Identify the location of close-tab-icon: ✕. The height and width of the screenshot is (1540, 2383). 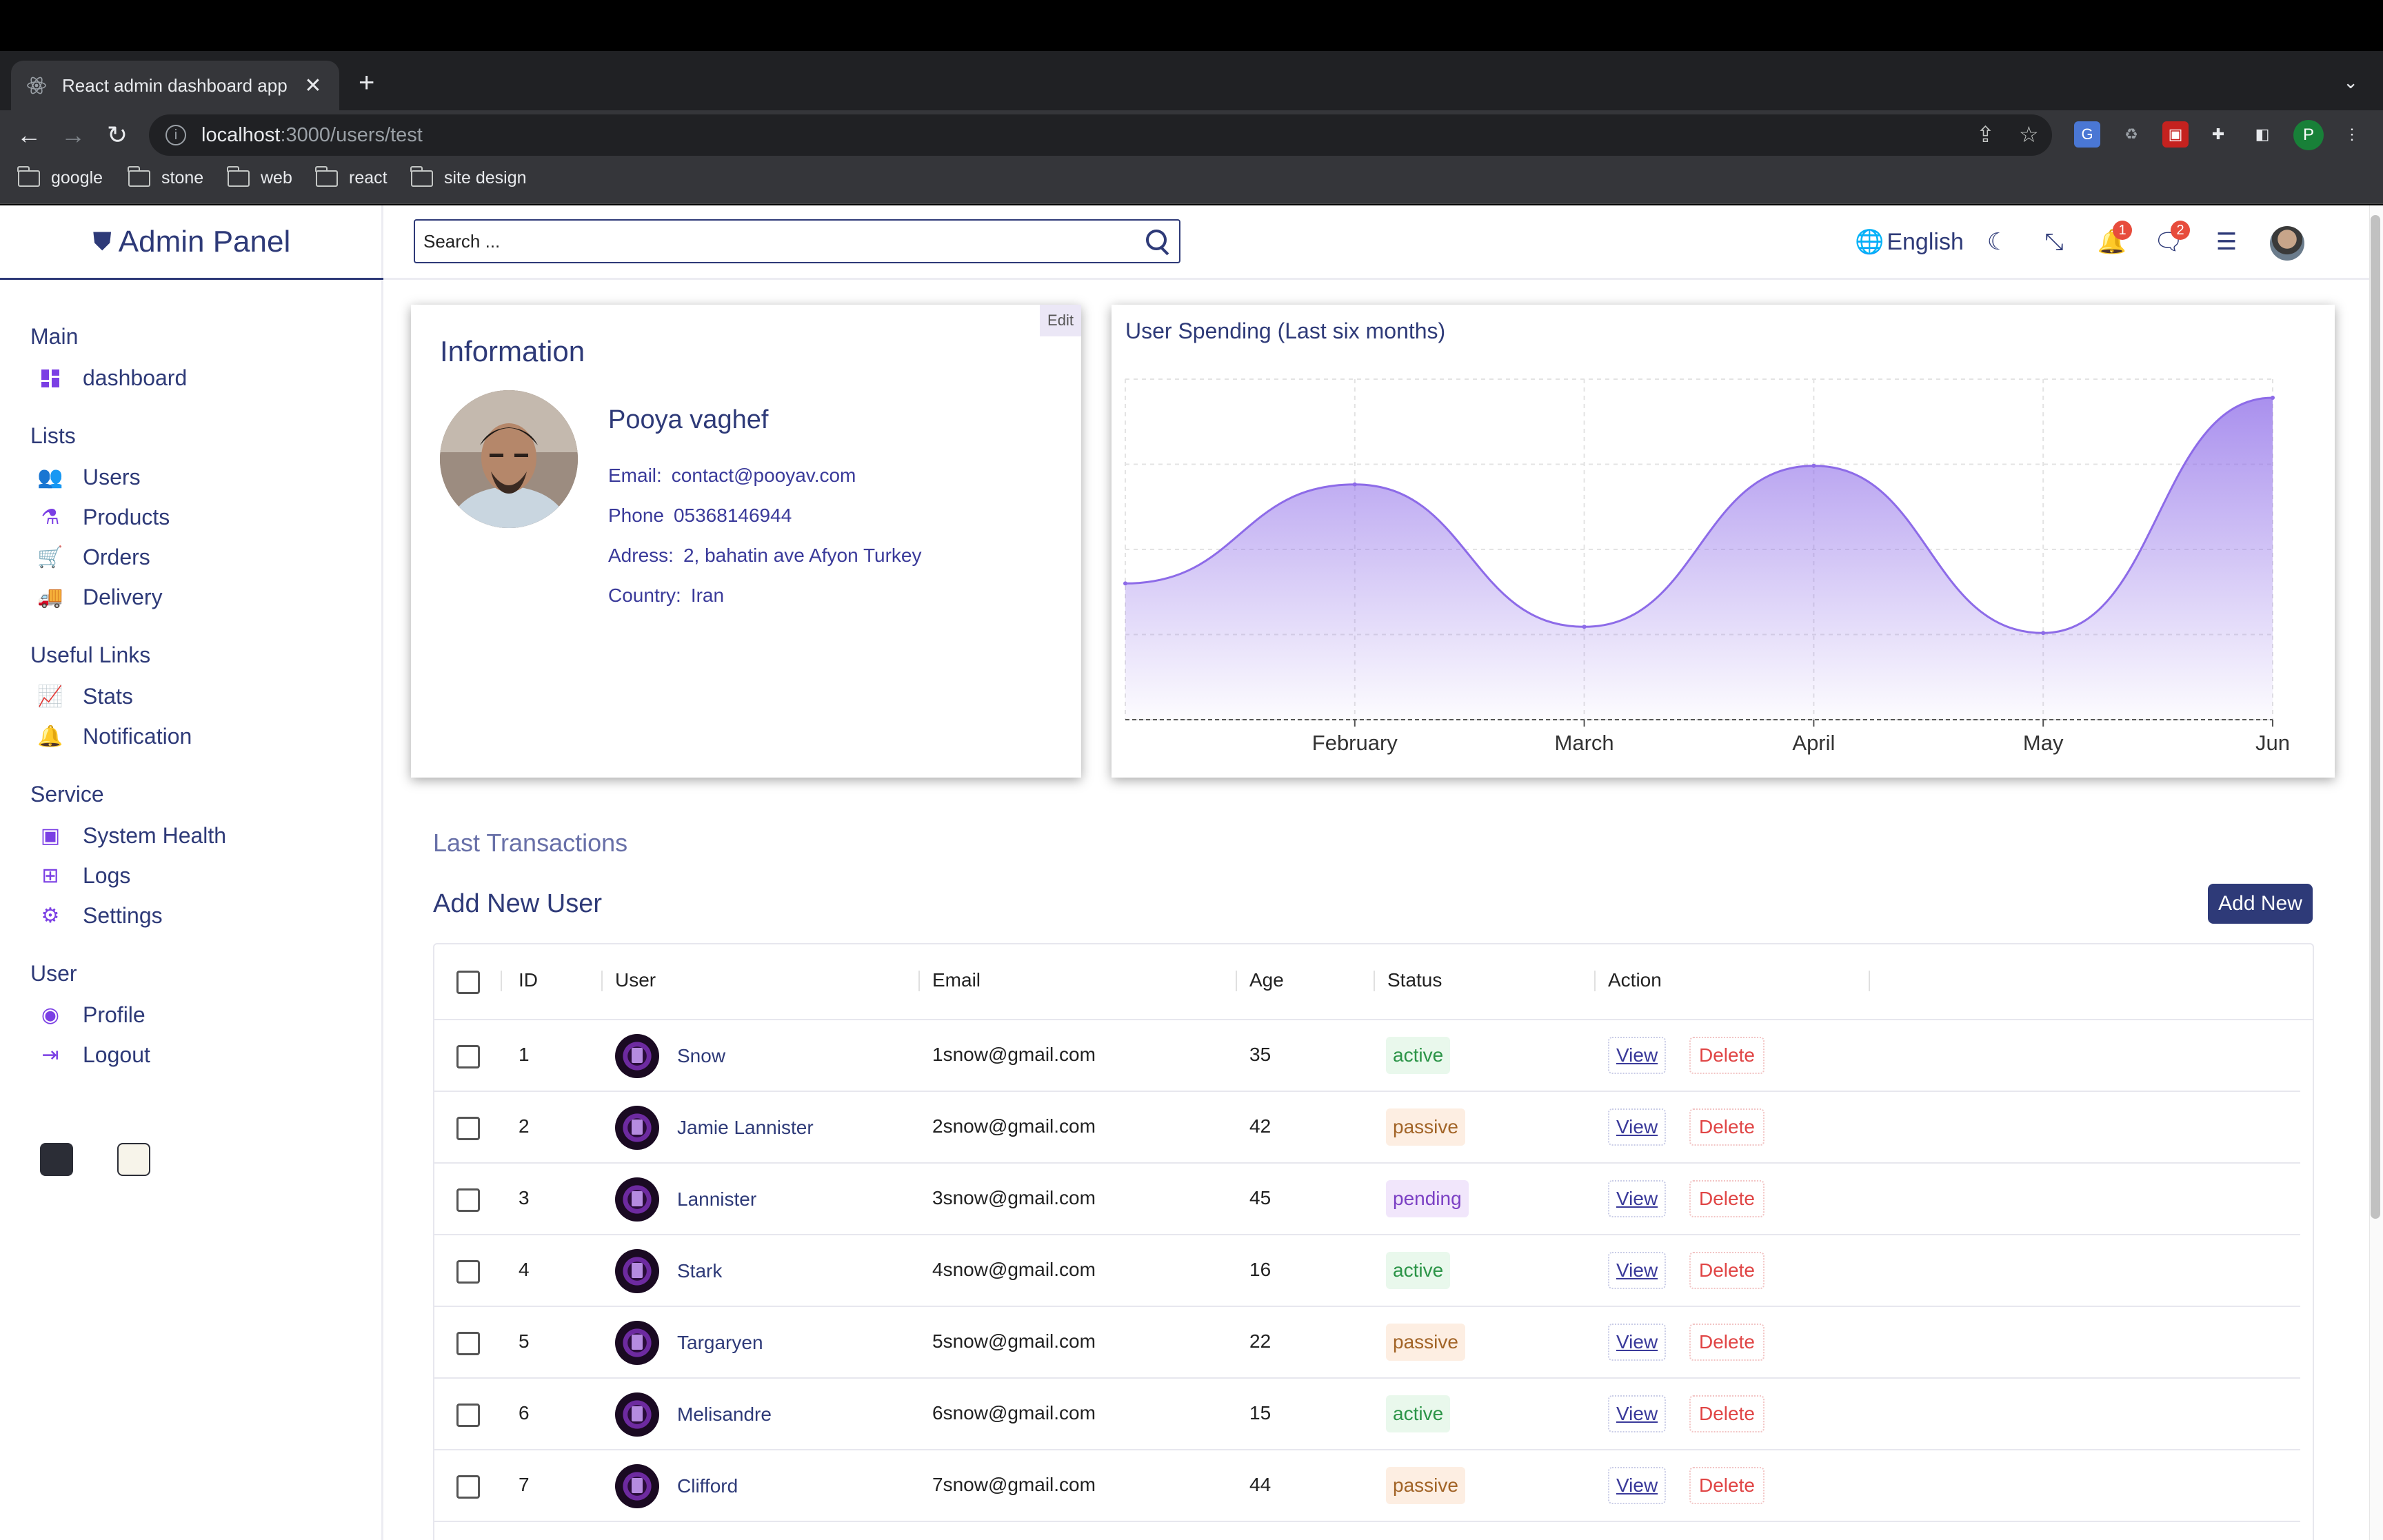
(313, 86).